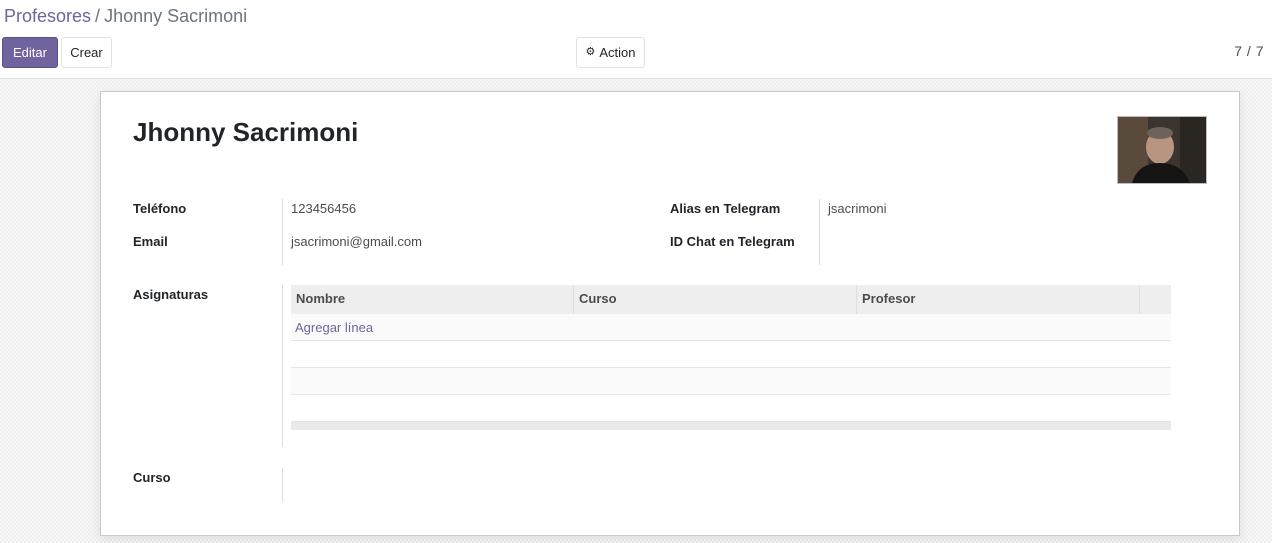  I want to click on edit-button-label: Editar, so click(30, 52).